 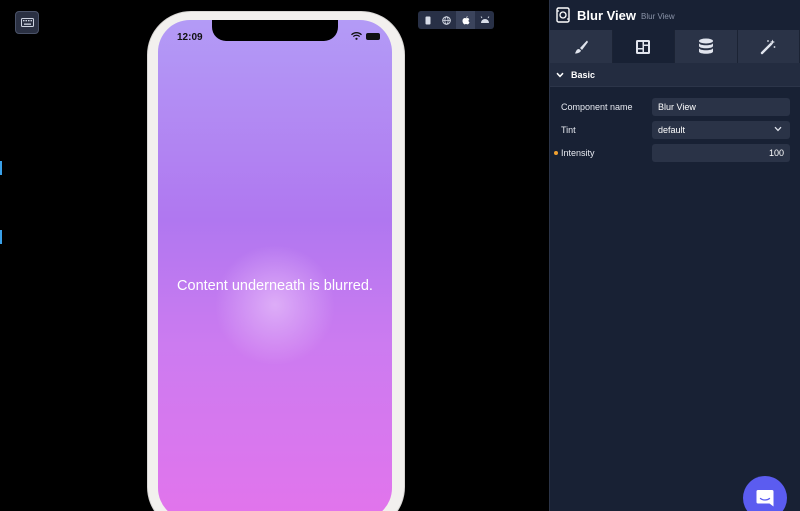 I want to click on status-icons, so click(x=365, y=36).